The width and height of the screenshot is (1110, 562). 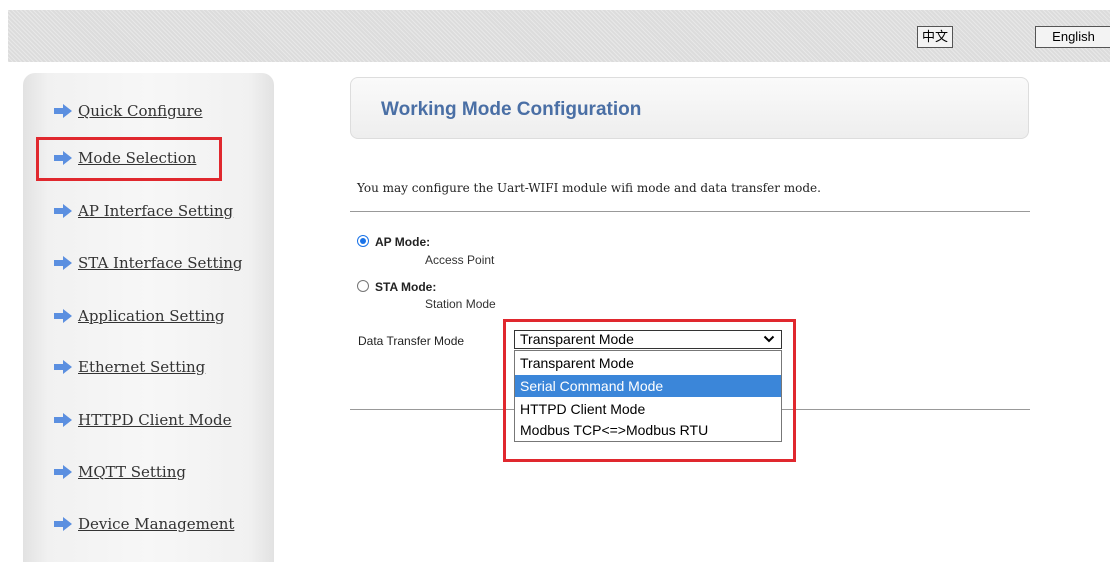 I want to click on sidebar-item-sta-interface: STA Interface Setting, so click(x=148, y=263).